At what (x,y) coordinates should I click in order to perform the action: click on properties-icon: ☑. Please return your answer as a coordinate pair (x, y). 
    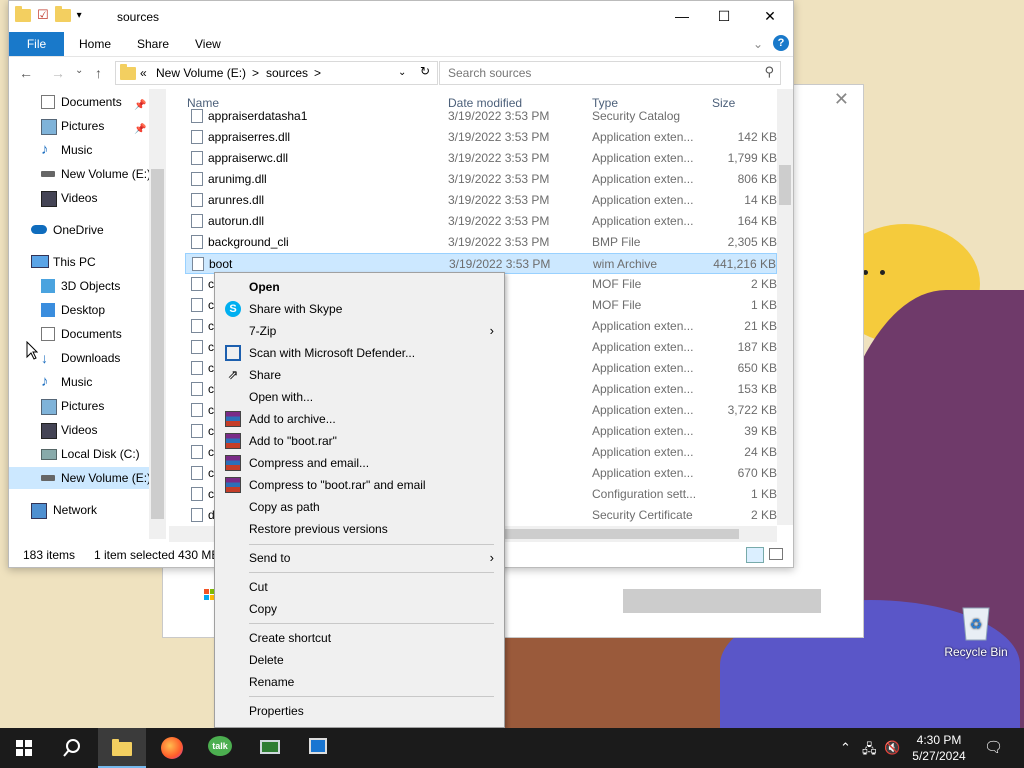
    Looking at the image, I should click on (43, 15).